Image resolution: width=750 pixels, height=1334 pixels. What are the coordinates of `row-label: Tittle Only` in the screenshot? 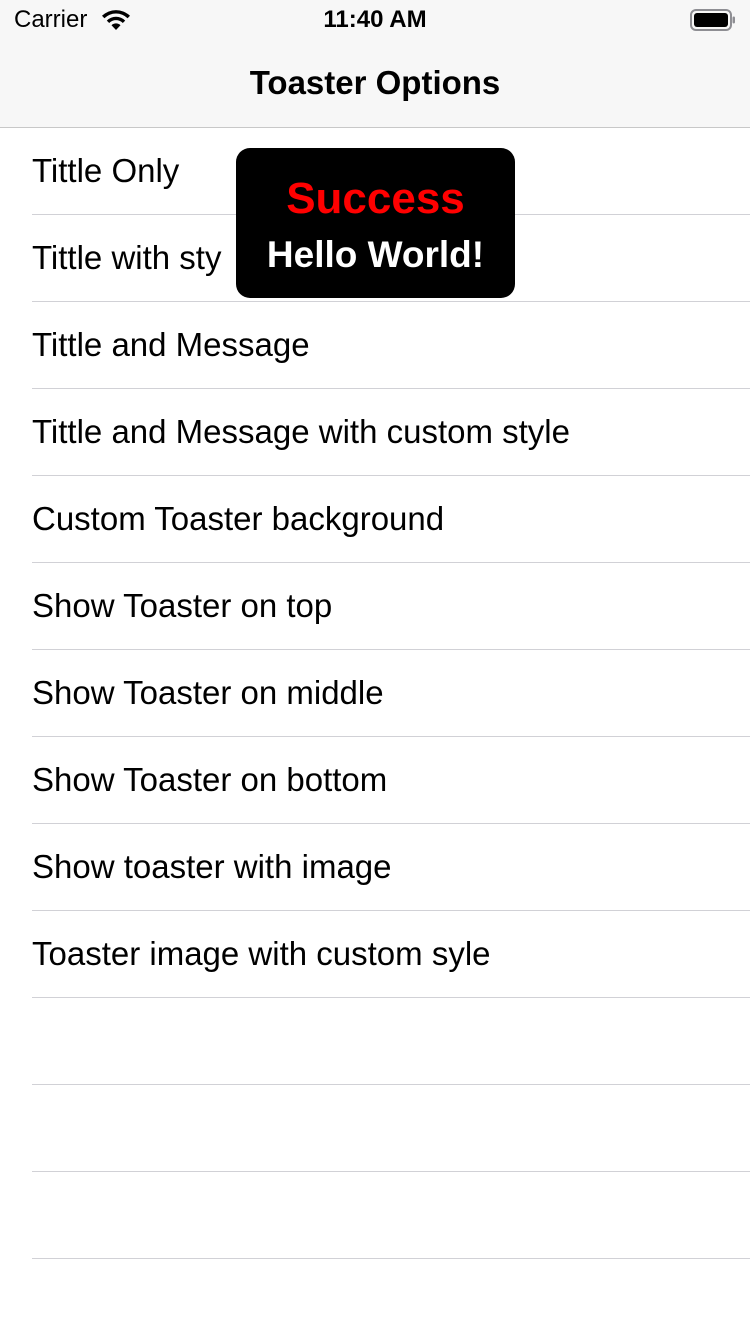 It's located at (106, 170).